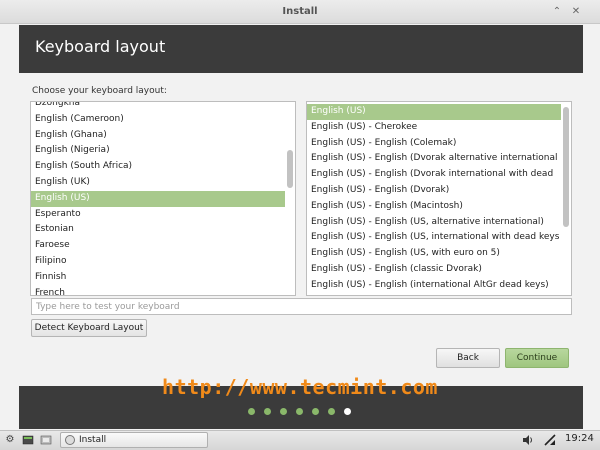 The image size is (600, 450). What do you see at coordinates (158, 262) in the screenshot?
I see `layout-list-item: Filipino` at bounding box center [158, 262].